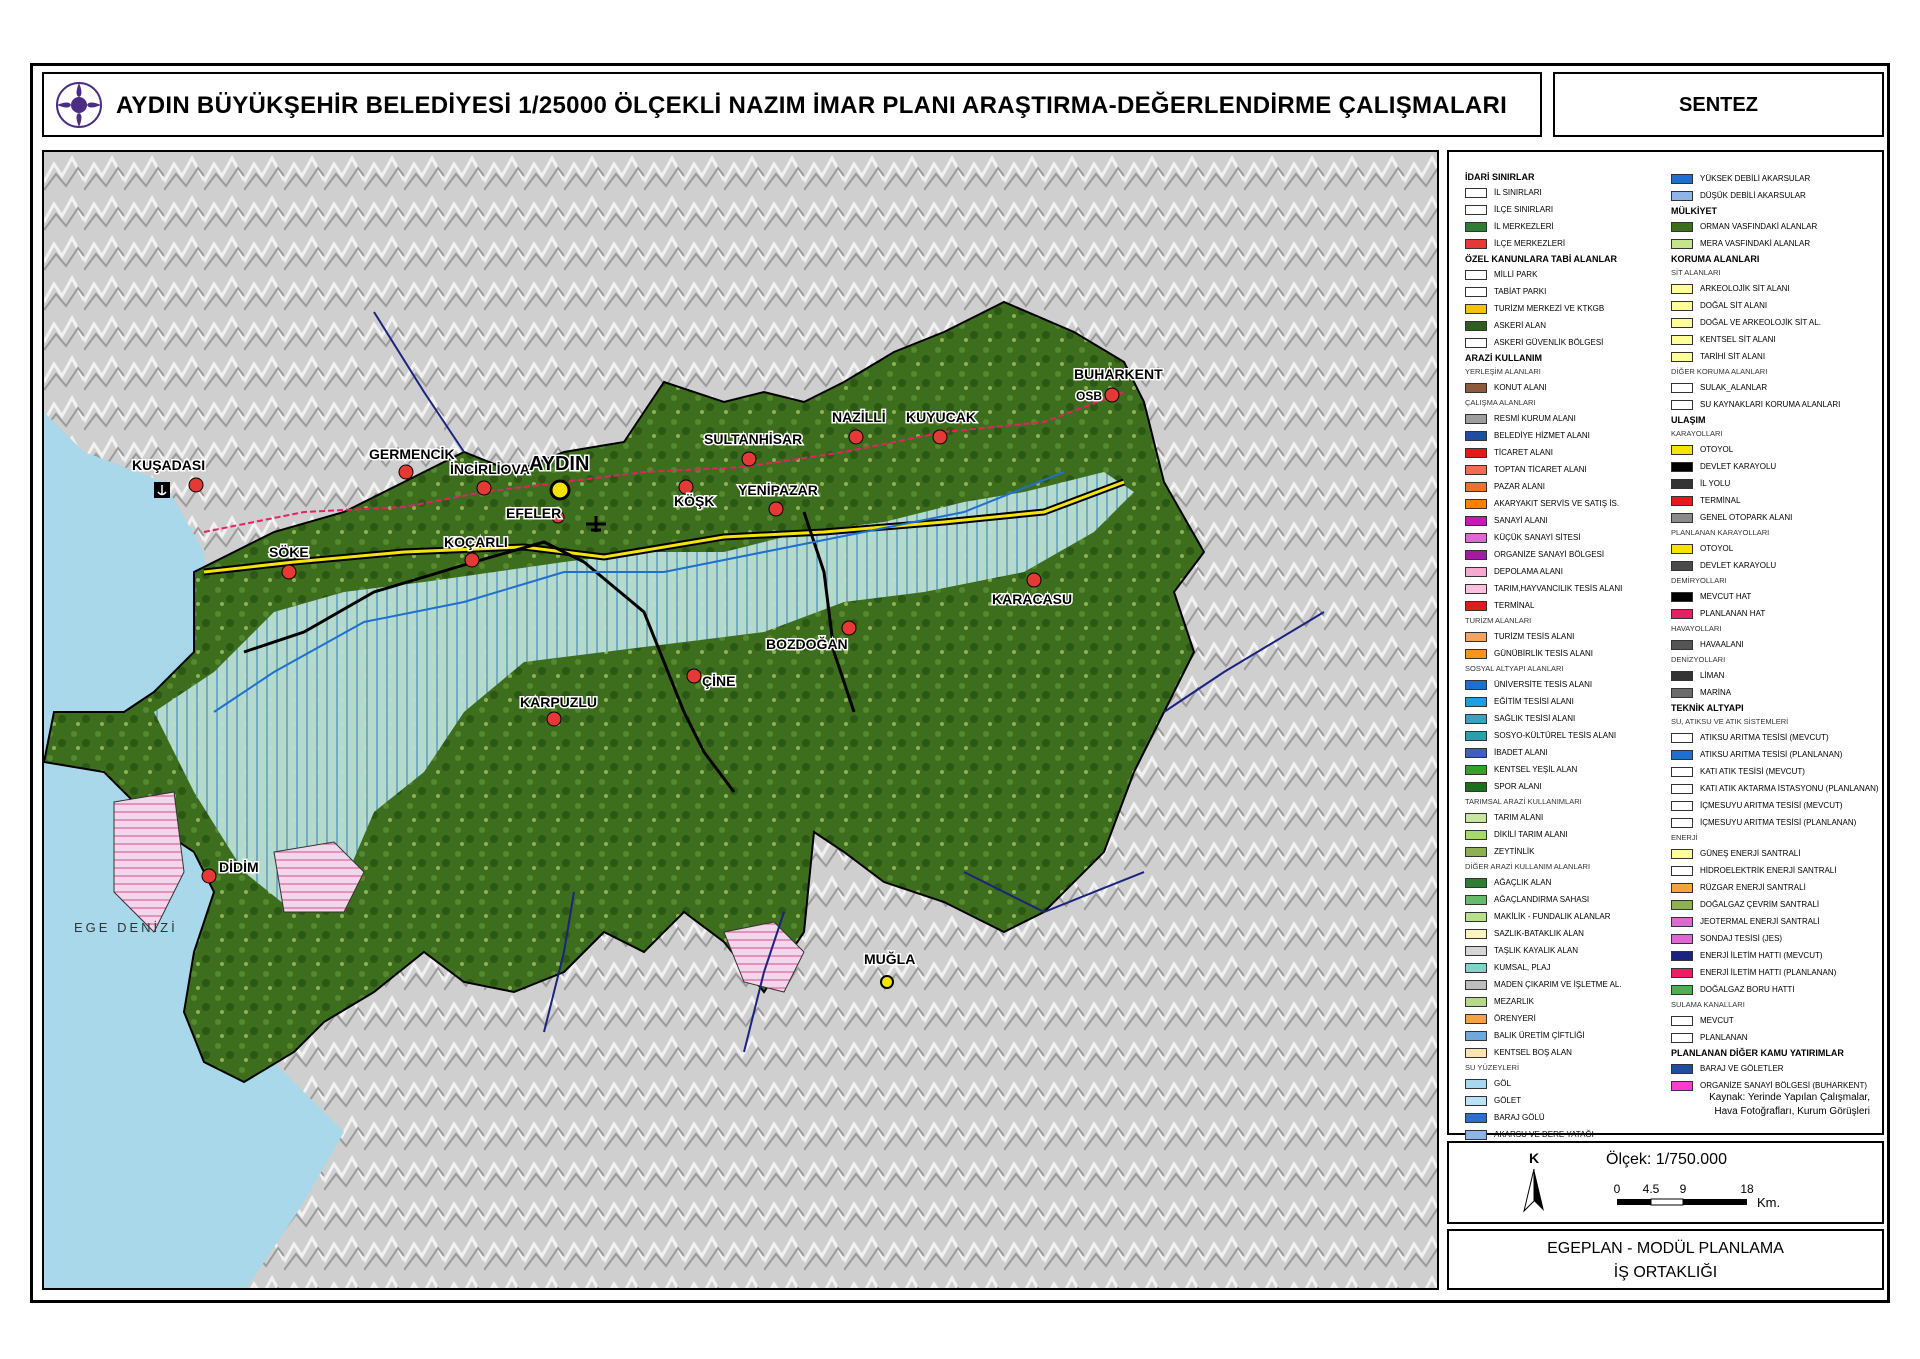  What do you see at coordinates (560, 490) in the screenshot?
I see `center-aydin` at bounding box center [560, 490].